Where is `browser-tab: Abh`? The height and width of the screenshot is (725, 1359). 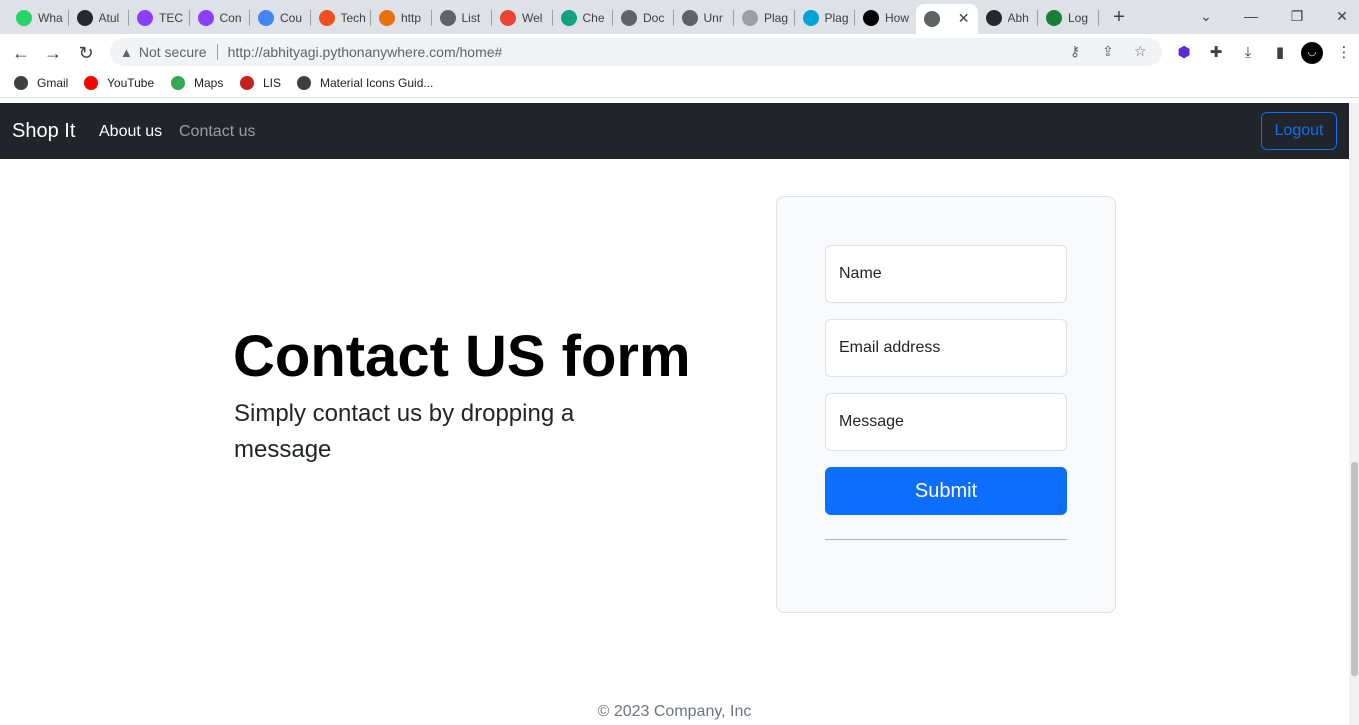
browser-tab: Abh is located at coordinates (1008, 18).